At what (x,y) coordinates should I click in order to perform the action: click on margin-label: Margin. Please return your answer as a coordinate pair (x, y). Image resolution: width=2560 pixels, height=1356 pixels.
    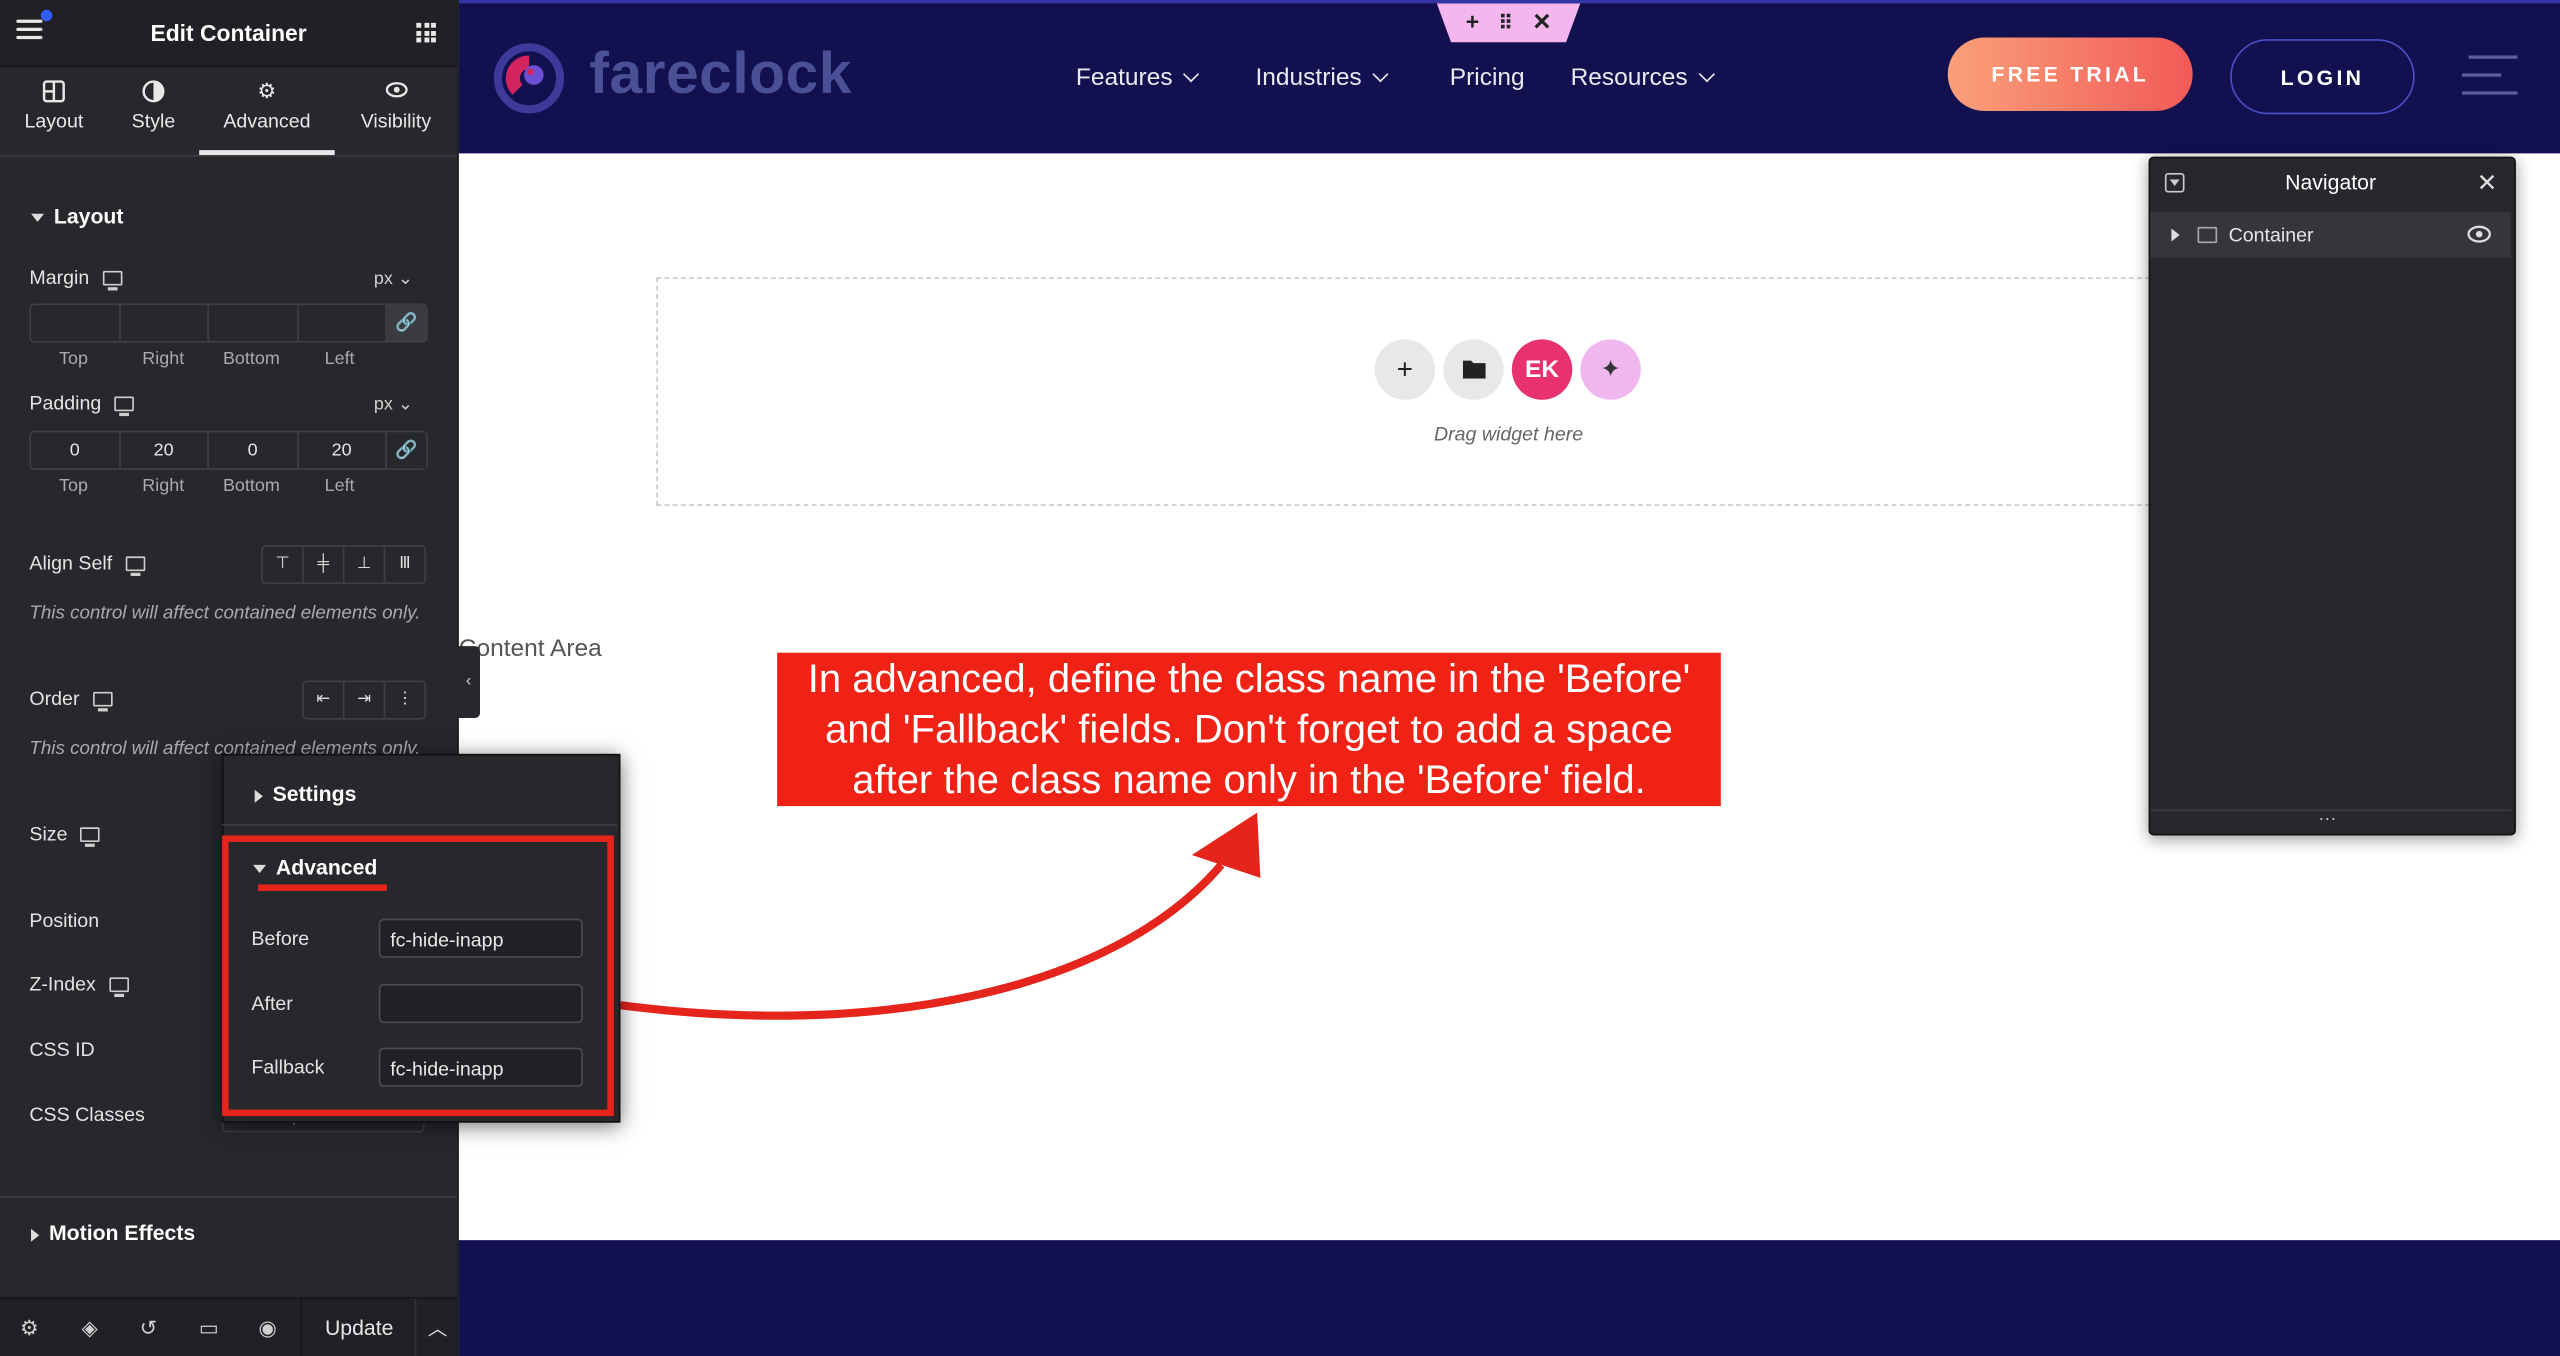
    Looking at the image, I should click on (75, 278).